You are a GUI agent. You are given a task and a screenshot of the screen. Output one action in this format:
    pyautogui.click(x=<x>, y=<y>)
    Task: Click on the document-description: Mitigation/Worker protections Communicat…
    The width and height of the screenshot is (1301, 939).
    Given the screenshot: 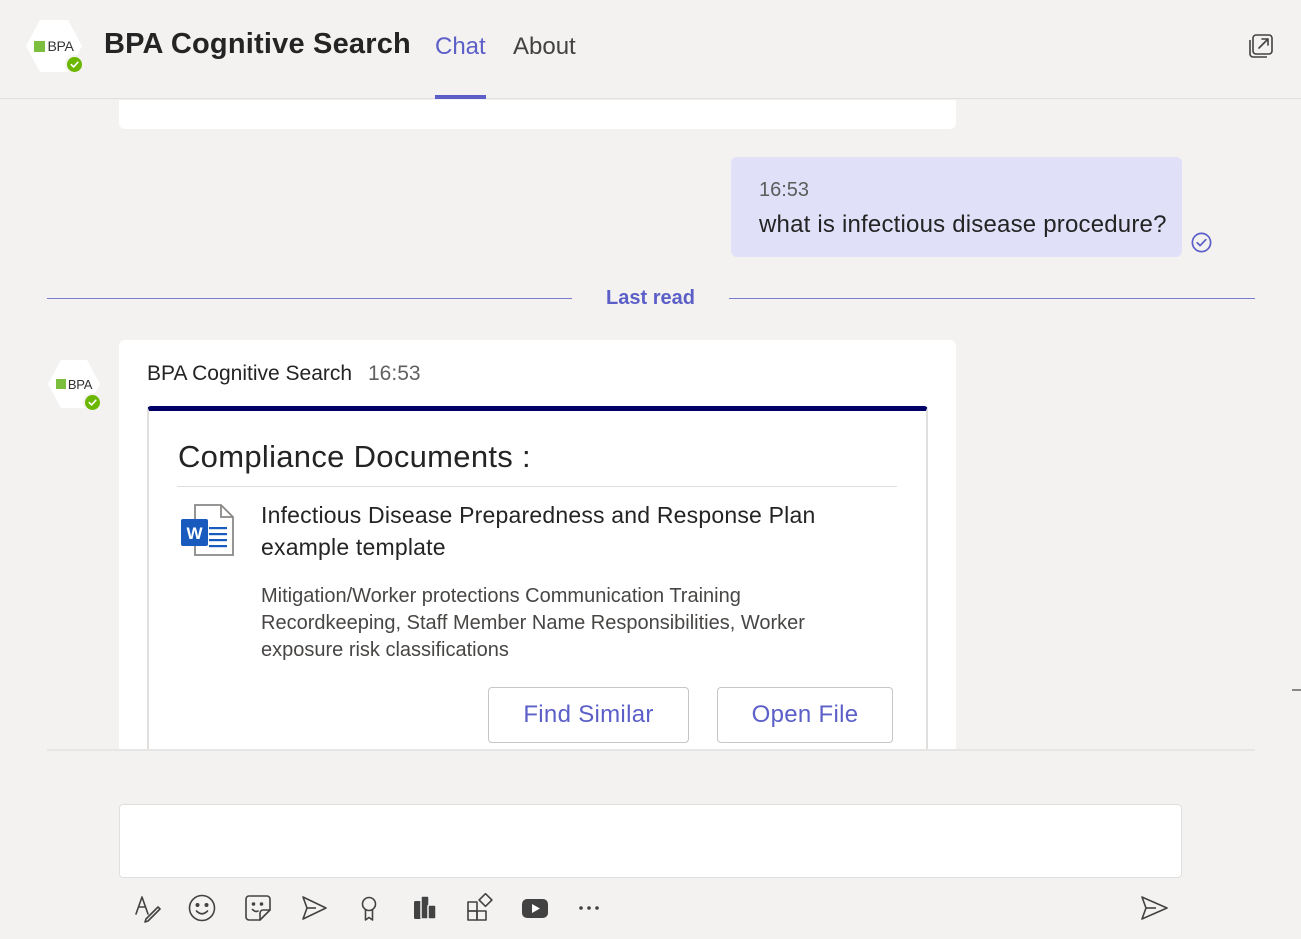 What is the action you would take?
    pyautogui.click(x=533, y=623)
    